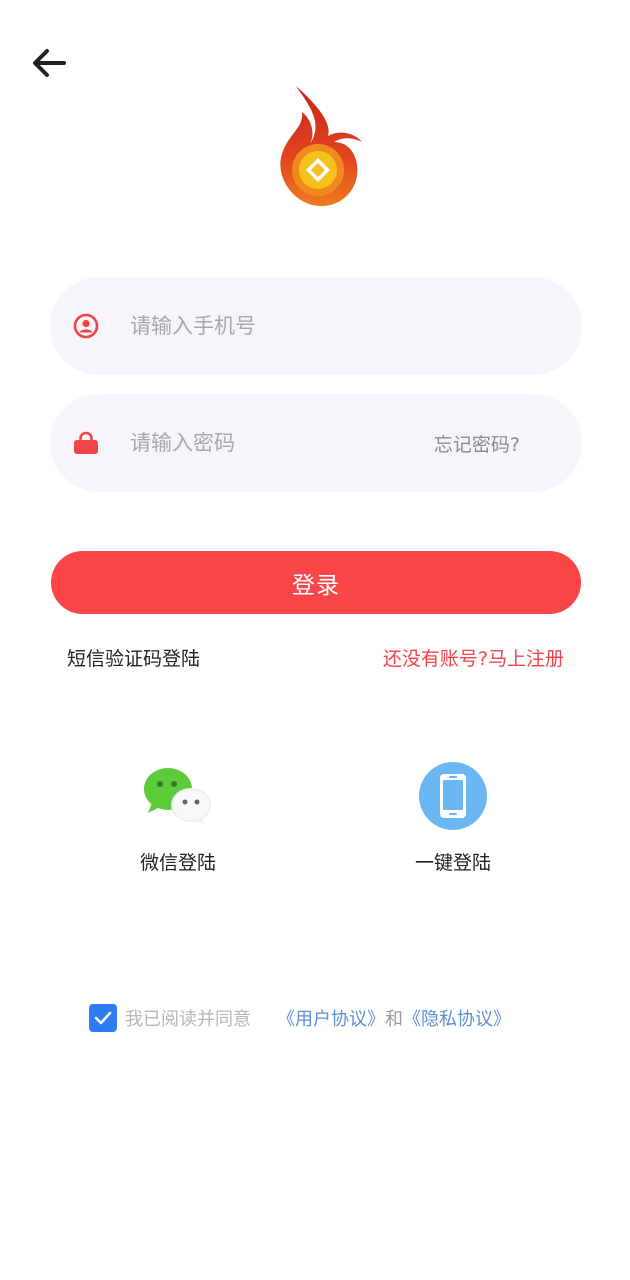  What do you see at coordinates (133, 657) in the screenshot?
I see `sms-login-link: 短信验证码登陆` at bounding box center [133, 657].